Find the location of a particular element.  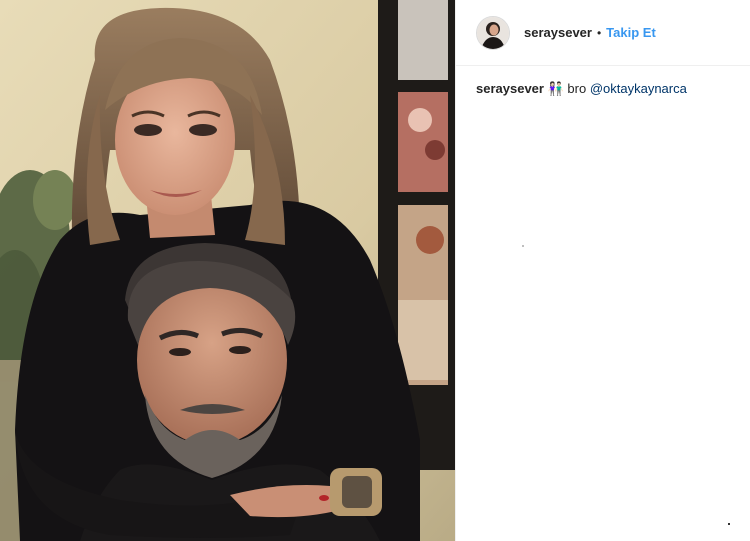

post-header: seraysever • Takip Et is located at coordinates (603, 33).